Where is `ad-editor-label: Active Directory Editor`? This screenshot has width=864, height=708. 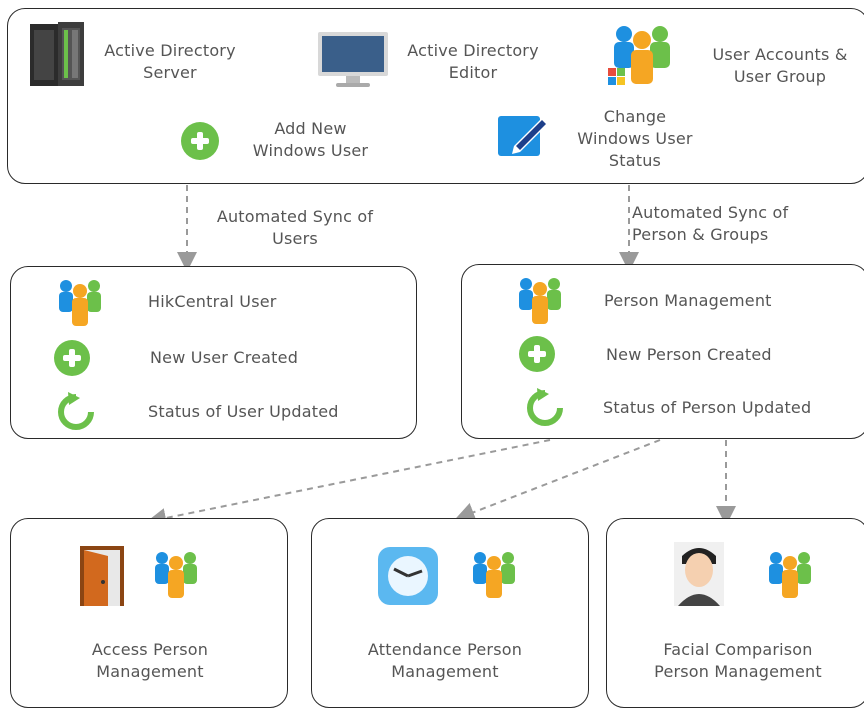
ad-editor-label: Active Directory Editor is located at coordinates (473, 61).